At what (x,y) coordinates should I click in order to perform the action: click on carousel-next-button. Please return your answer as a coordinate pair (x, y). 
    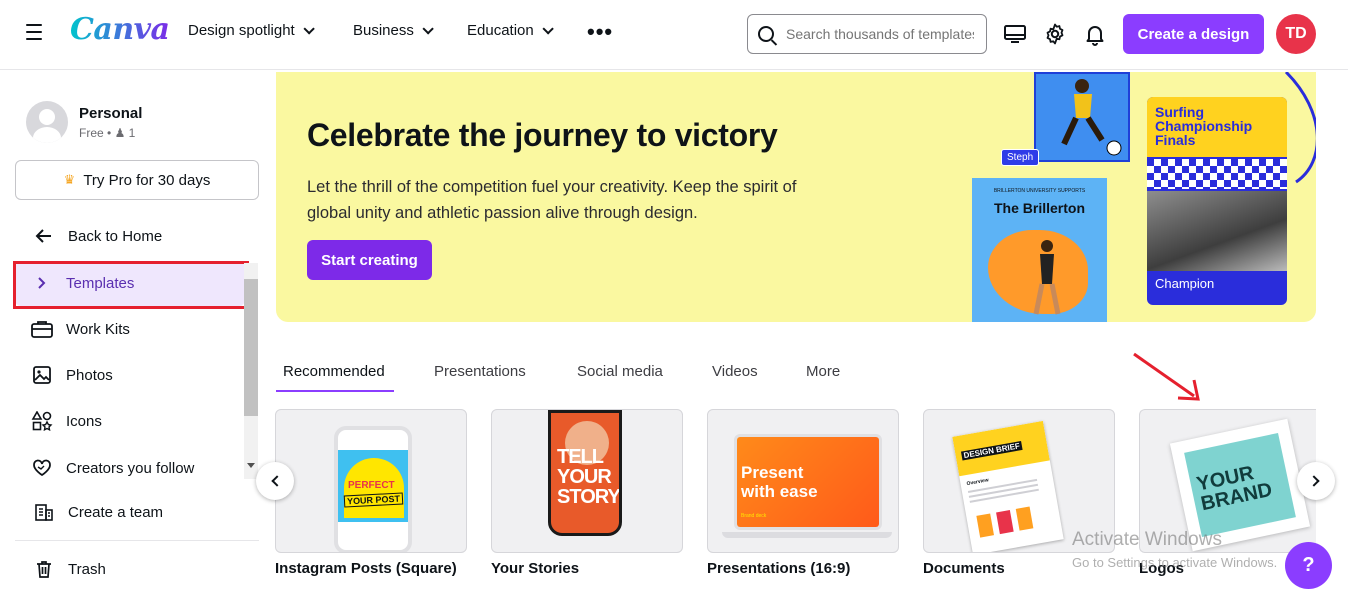
    Looking at the image, I should click on (1316, 481).